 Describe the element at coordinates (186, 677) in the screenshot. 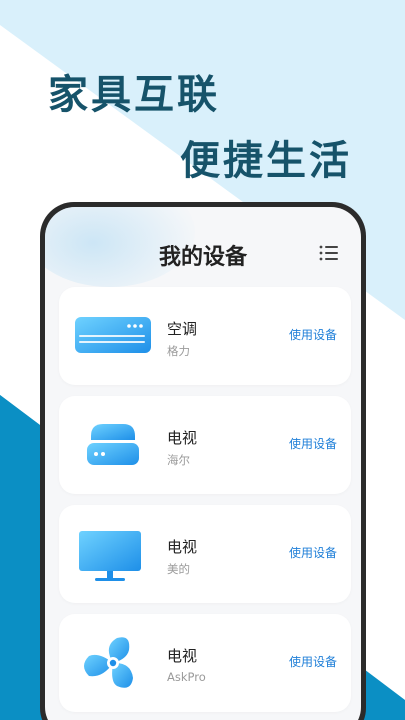

I see `device-brand: AskPro` at that location.